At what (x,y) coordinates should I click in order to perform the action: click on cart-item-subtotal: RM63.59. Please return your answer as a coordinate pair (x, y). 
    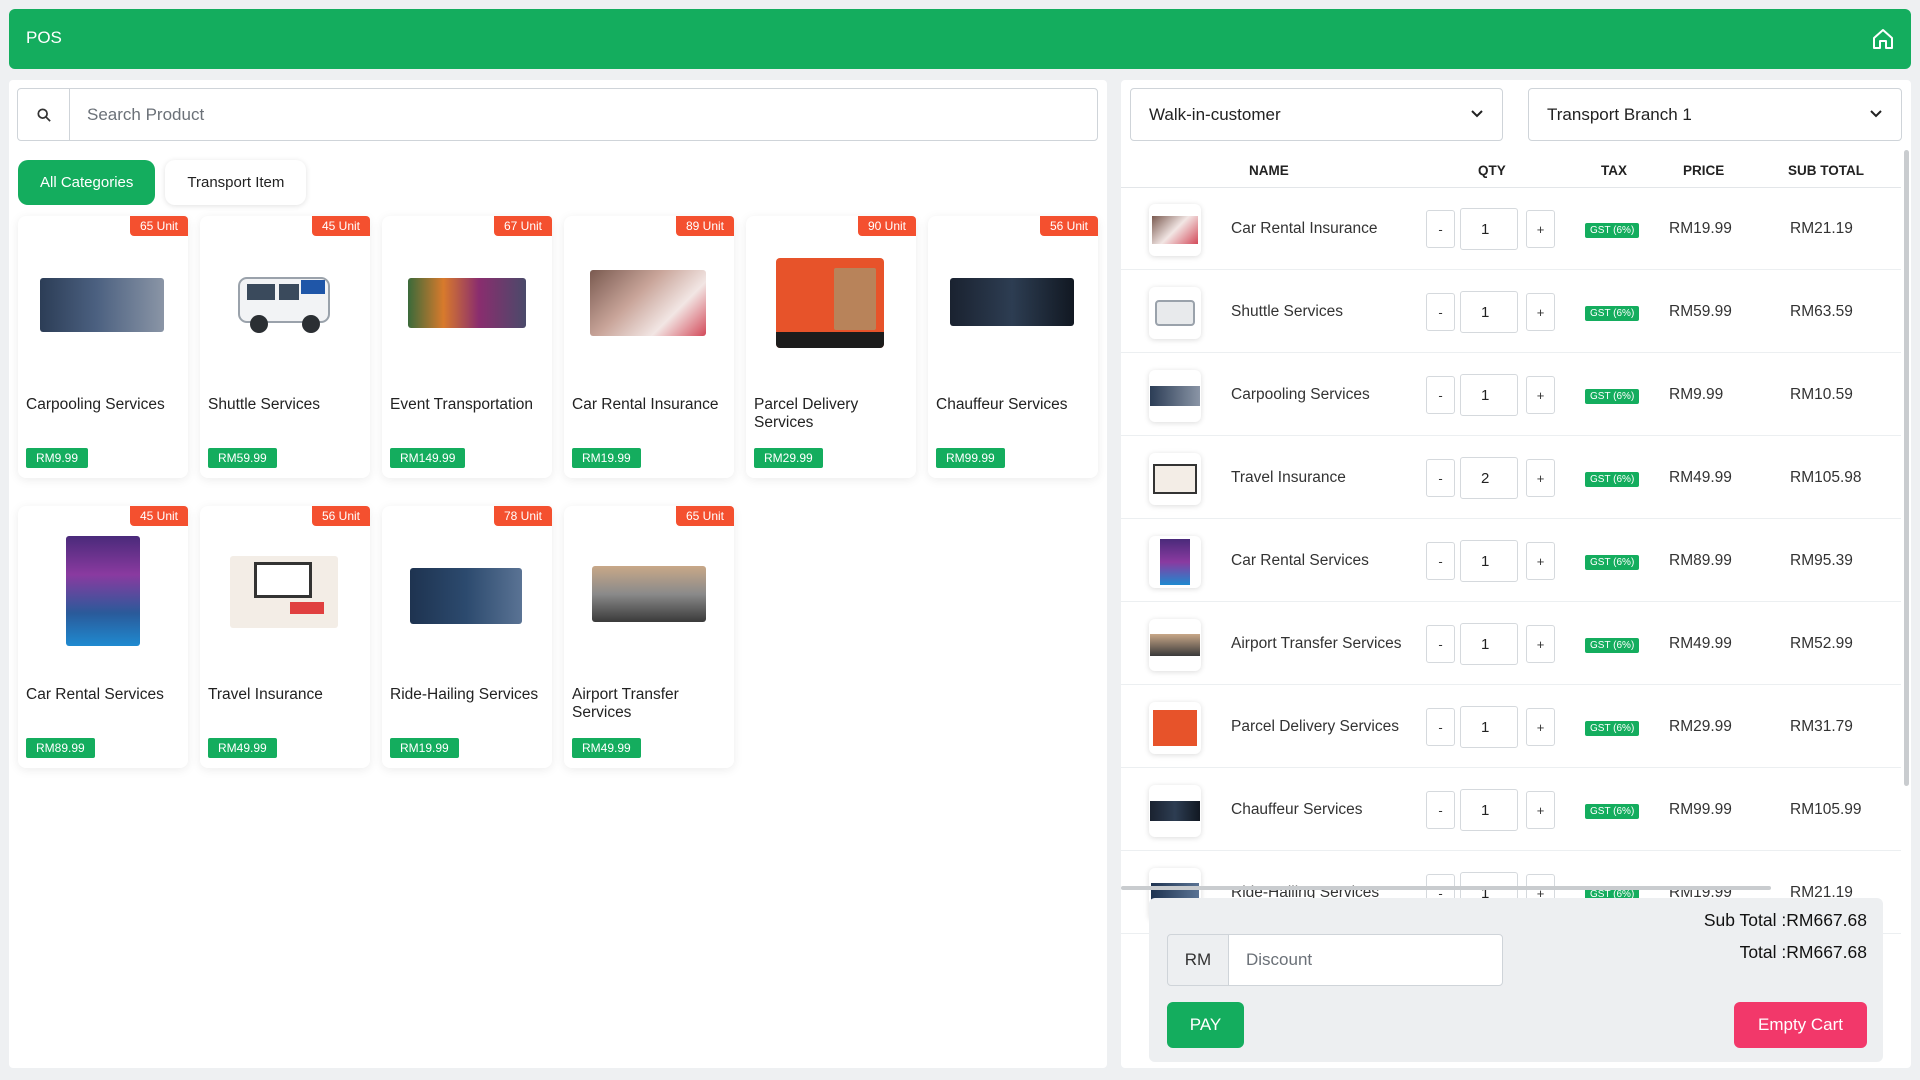
    Looking at the image, I should click on (1821, 311).